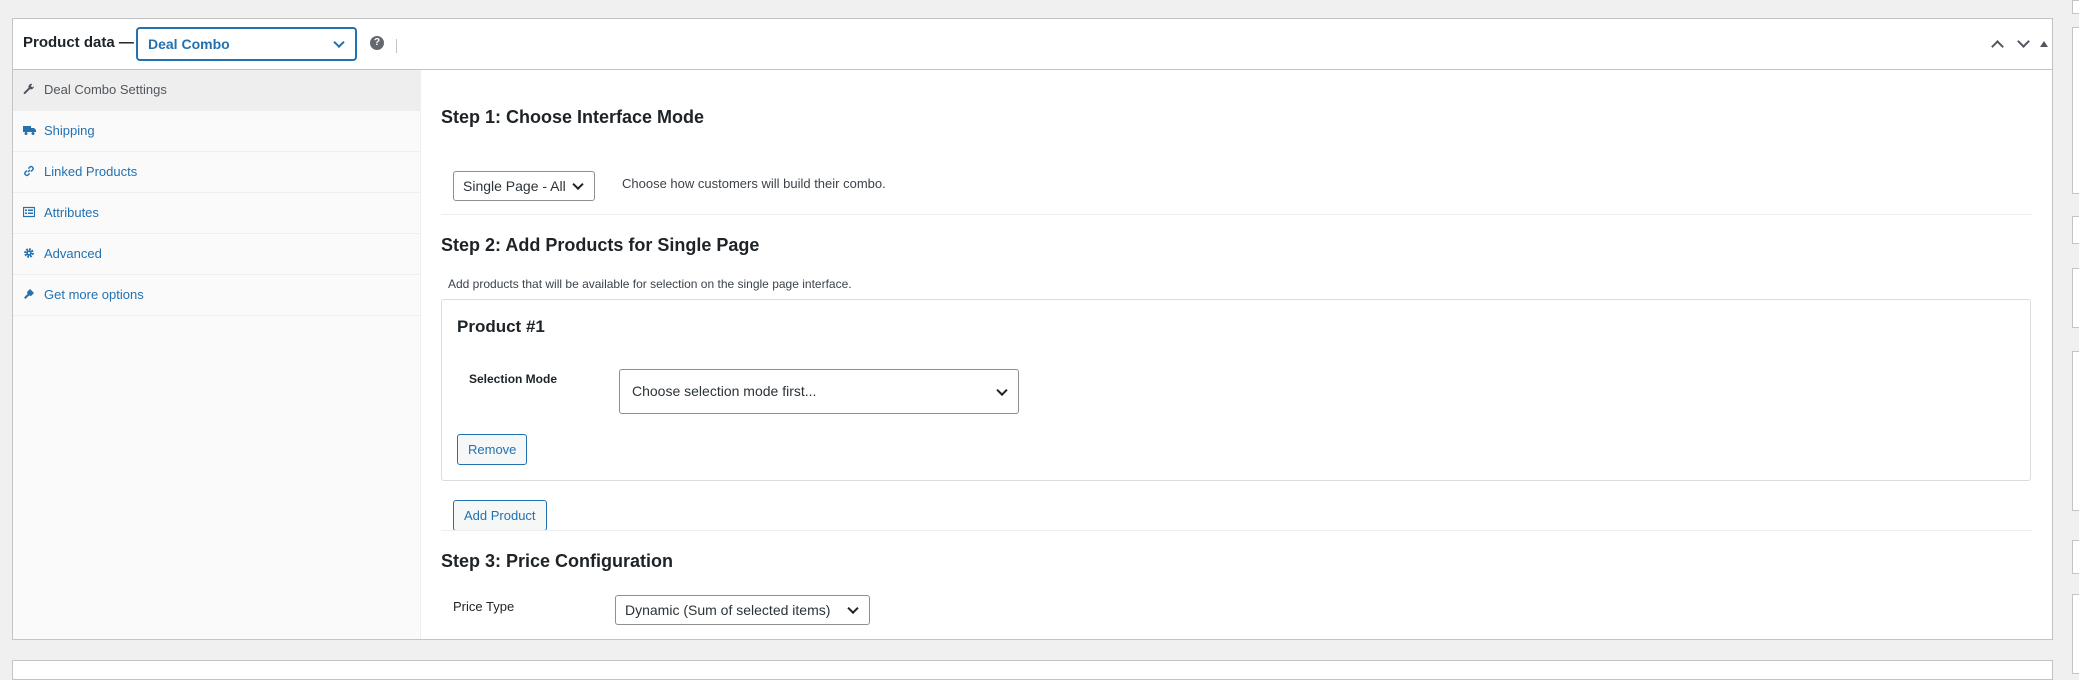  I want to click on interface-mode-select: Single Page - All, so click(524, 186).